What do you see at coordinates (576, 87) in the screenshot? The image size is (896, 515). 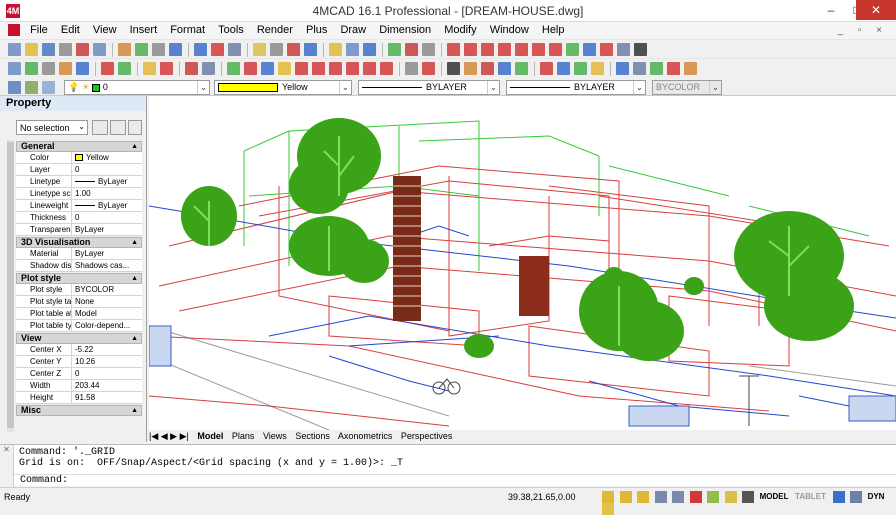 I see `lineweight-dropdown: BYLAYER ⌄` at bounding box center [576, 87].